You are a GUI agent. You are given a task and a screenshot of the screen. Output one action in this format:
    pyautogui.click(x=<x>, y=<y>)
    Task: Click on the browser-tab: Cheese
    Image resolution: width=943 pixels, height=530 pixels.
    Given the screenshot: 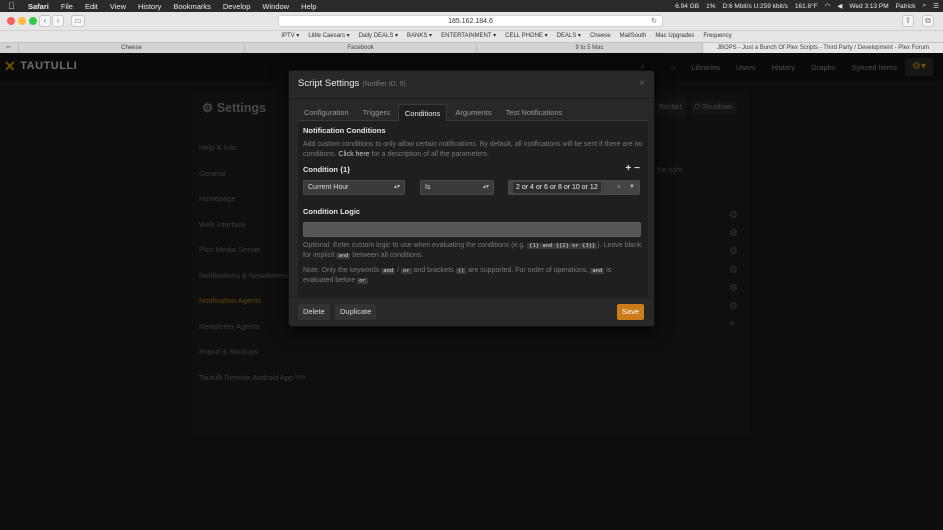 What is the action you would take?
    pyautogui.click(x=131, y=48)
    